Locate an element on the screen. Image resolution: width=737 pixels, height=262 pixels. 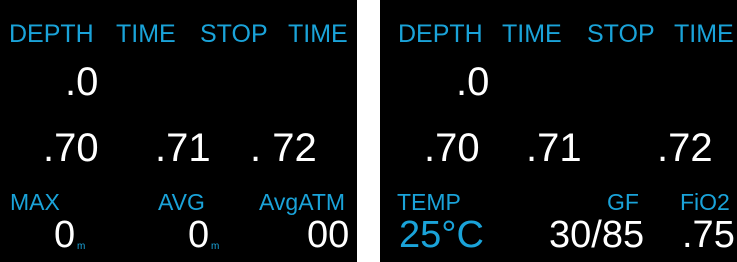
max-depth-unit: m is located at coordinates (81, 246).